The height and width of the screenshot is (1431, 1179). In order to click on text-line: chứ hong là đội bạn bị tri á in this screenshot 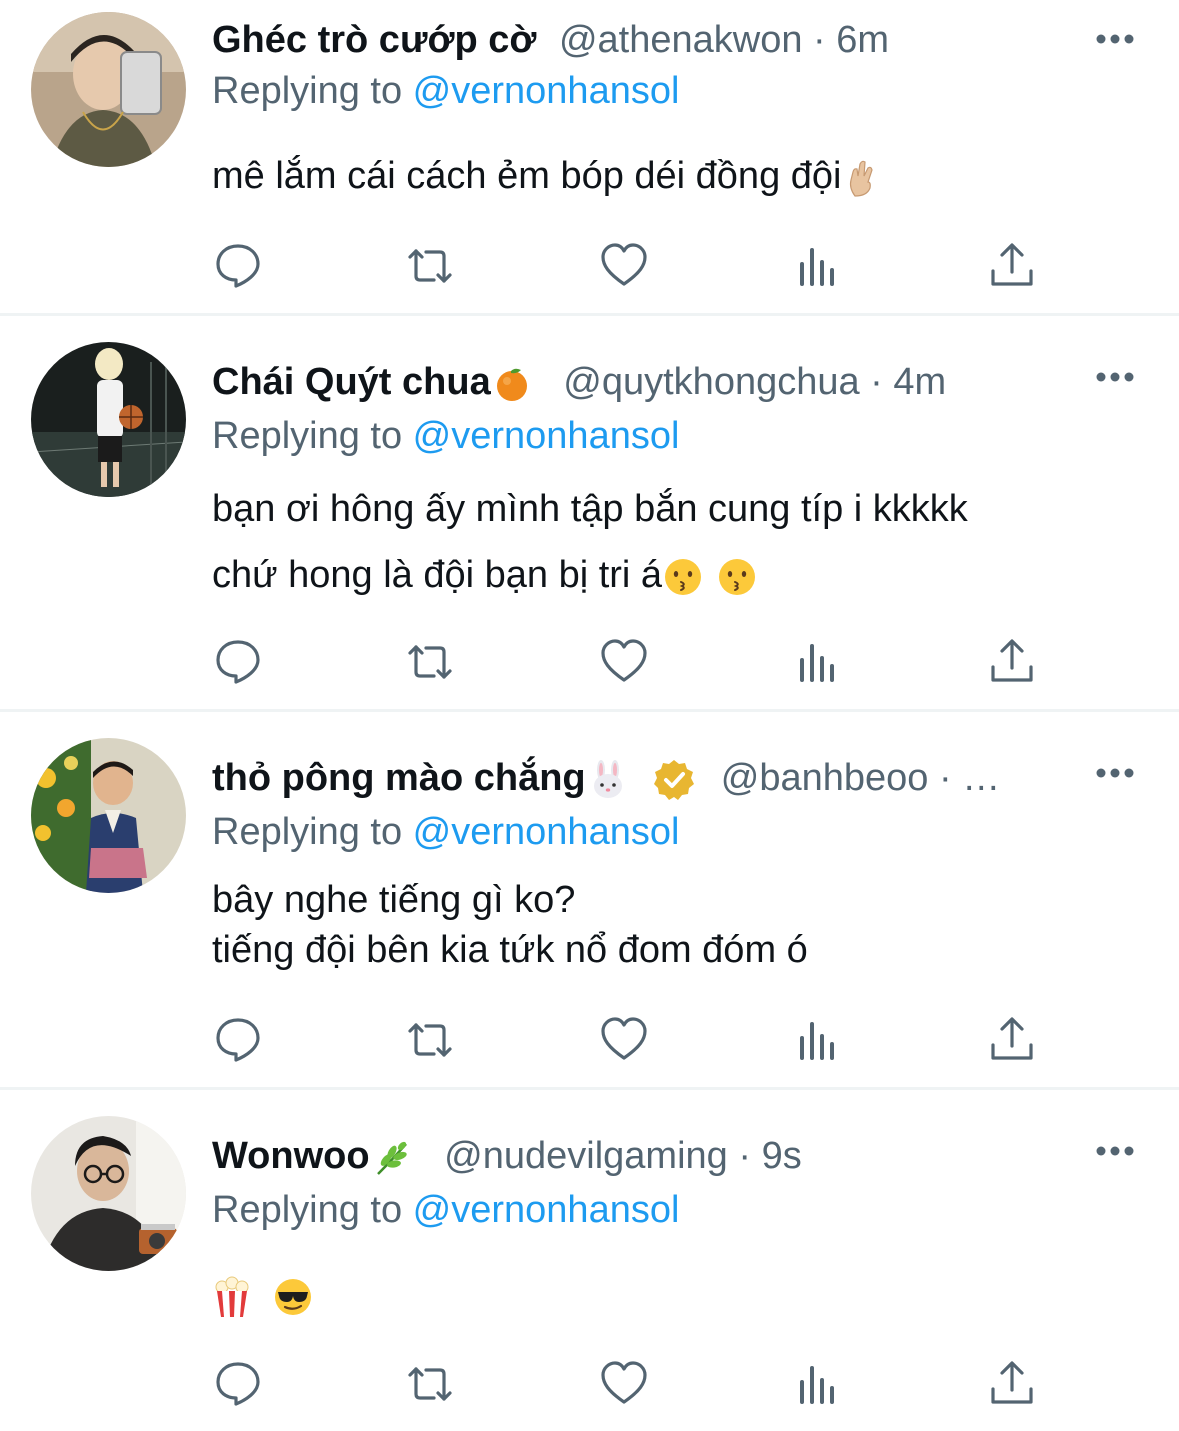, I will do `click(665, 575)`.